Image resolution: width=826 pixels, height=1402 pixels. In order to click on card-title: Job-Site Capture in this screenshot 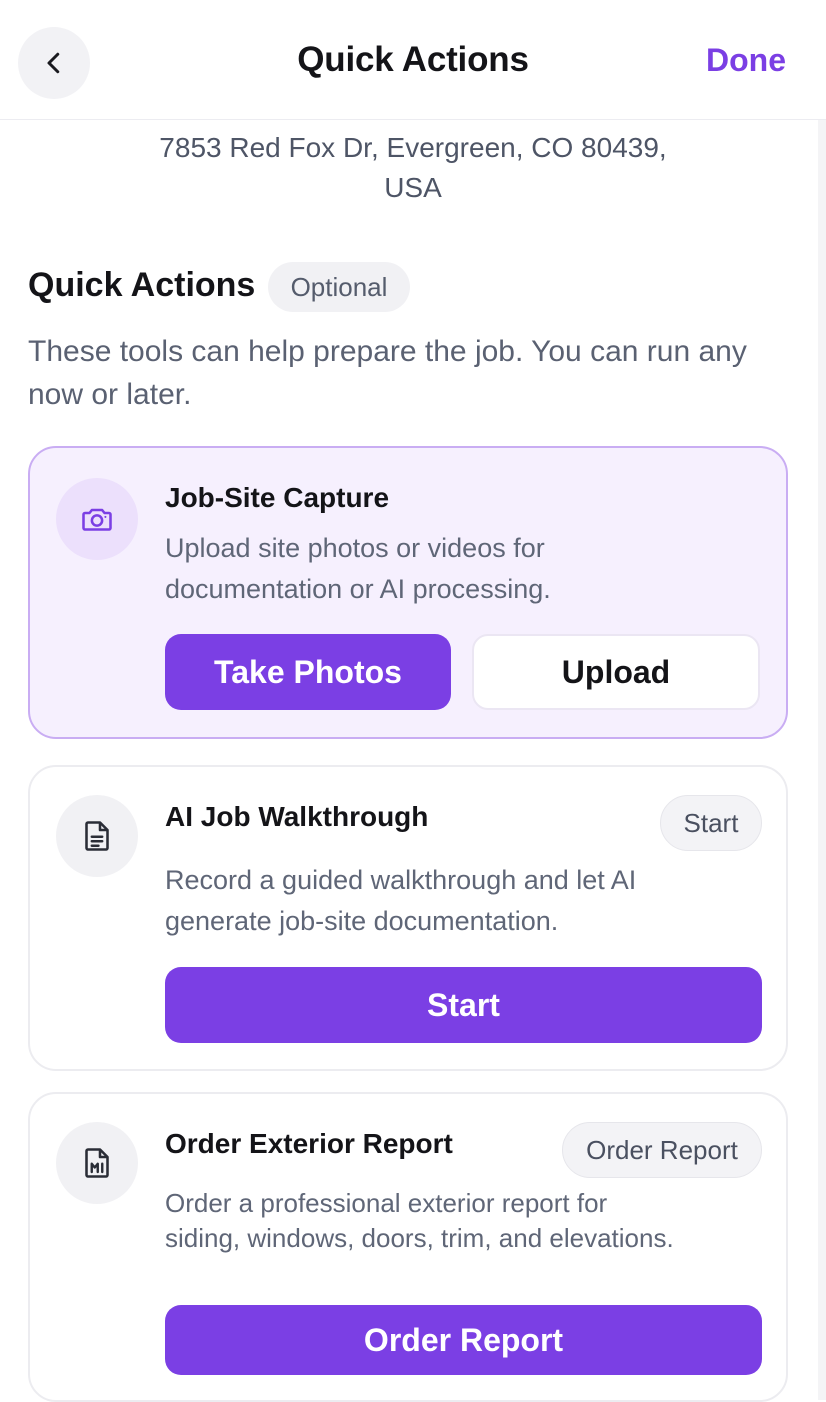, I will do `click(277, 497)`.